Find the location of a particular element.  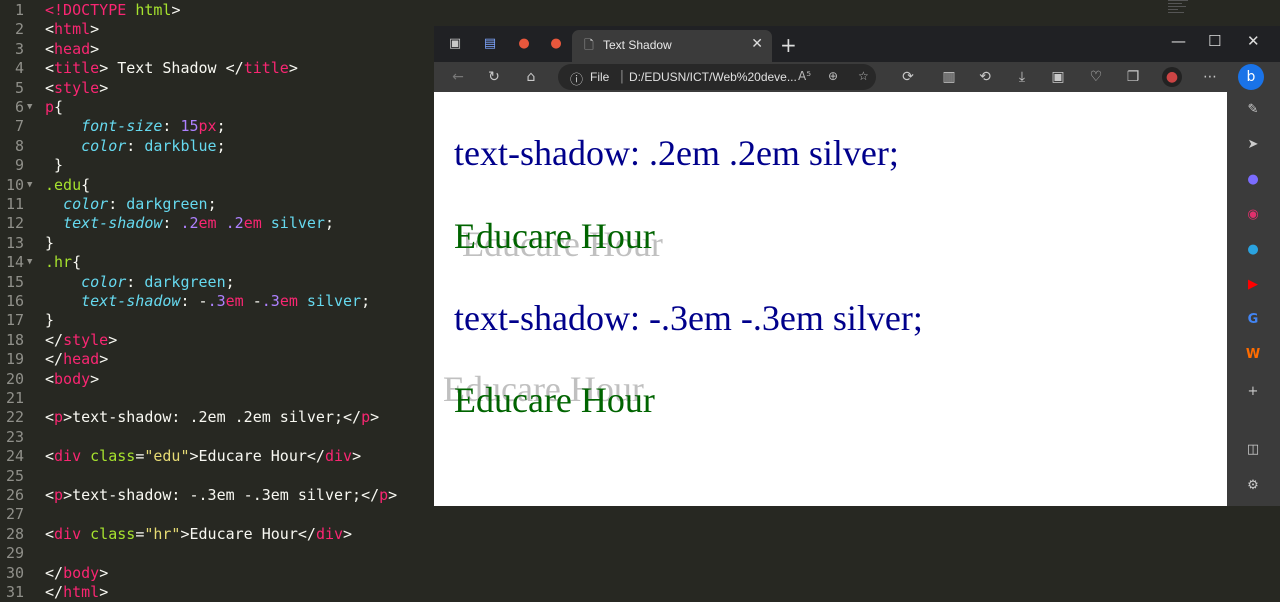

editor-line: 22 <p>text-shadow: .2em .2em silver;</p> is located at coordinates (217, 417).